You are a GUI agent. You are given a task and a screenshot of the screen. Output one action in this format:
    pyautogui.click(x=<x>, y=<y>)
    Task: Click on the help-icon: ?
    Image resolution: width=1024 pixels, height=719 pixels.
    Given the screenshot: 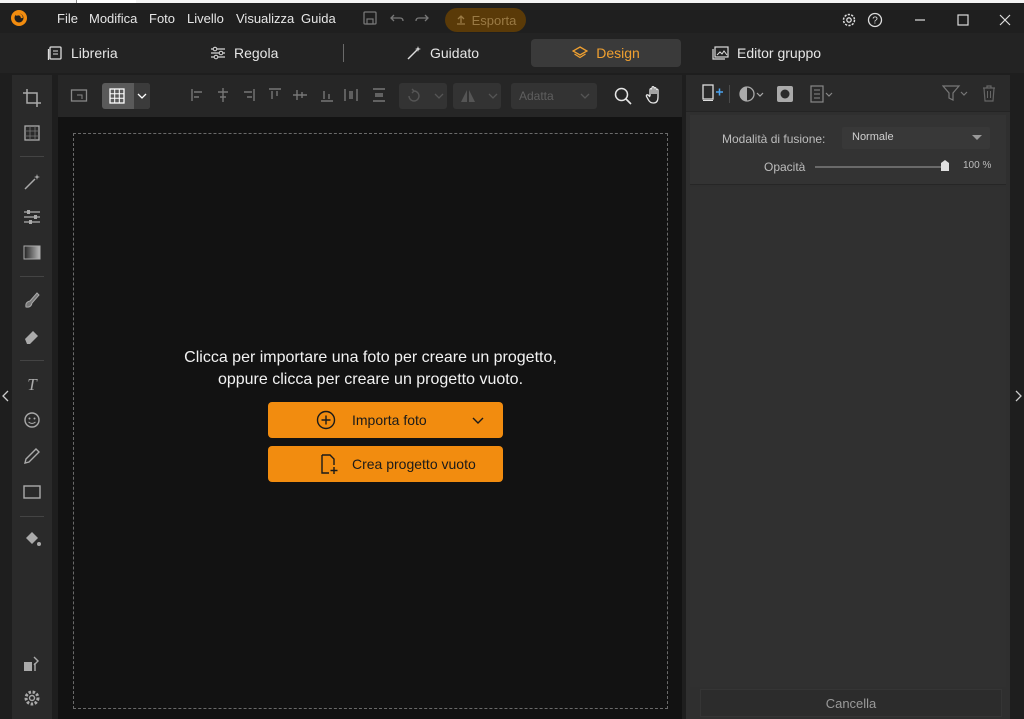 What is the action you would take?
    pyautogui.click(x=875, y=20)
    